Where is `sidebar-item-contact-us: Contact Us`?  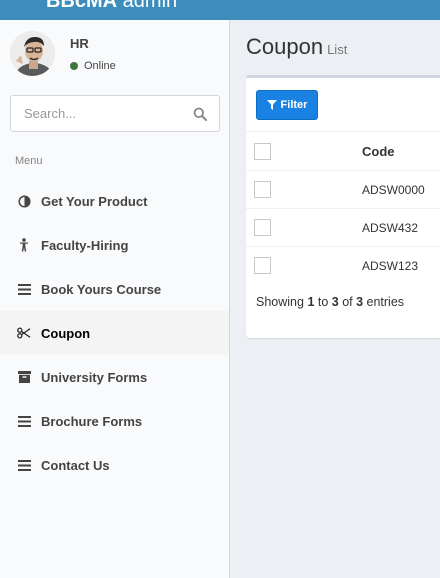 sidebar-item-contact-us: Contact Us is located at coordinates (114, 465).